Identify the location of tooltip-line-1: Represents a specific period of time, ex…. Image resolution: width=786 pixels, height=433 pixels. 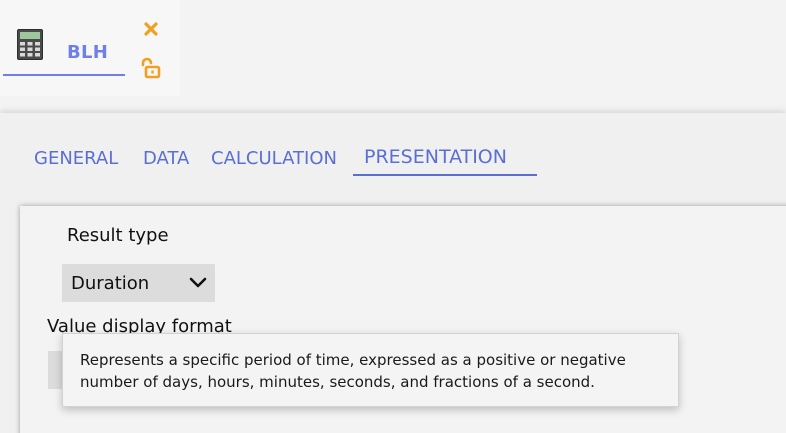
(353, 360).